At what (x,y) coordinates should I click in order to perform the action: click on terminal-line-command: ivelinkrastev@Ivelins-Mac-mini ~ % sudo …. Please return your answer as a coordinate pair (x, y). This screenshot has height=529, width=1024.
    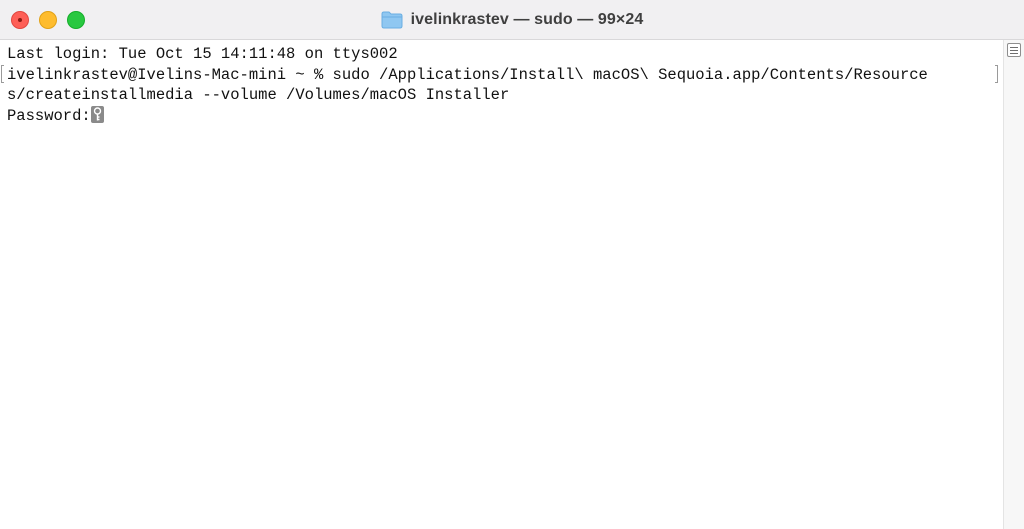
    Looking at the image, I should click on (467, 74).